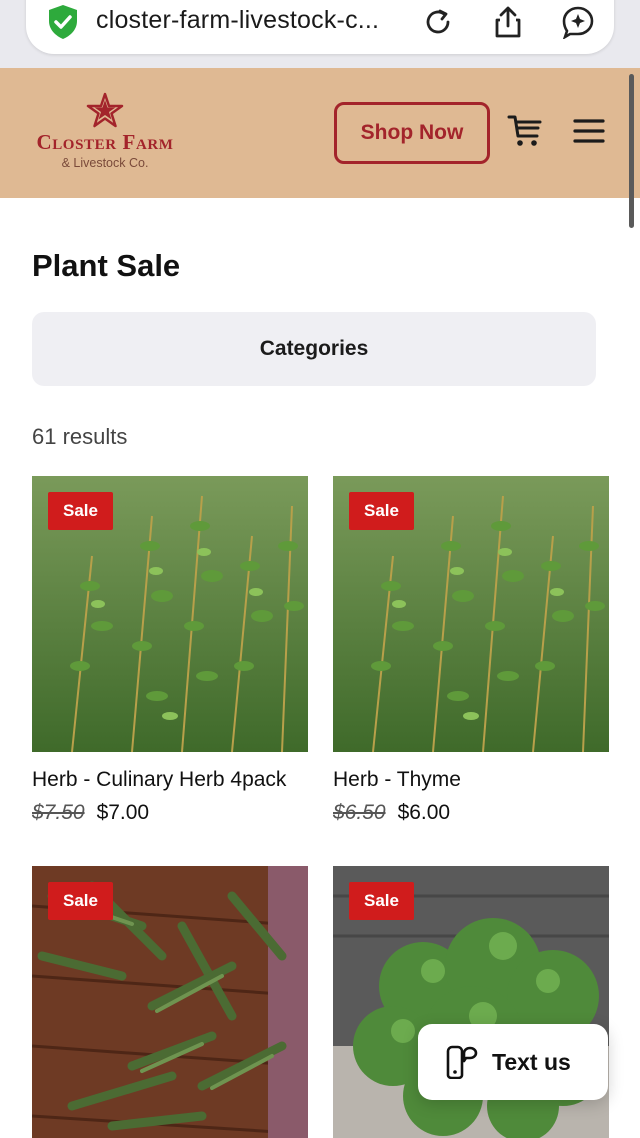 This screenshot has width=640, height=1138. Describe the element at coordinates (314, 349) in the screenshot. I see `categories-button: Categories` at that location.